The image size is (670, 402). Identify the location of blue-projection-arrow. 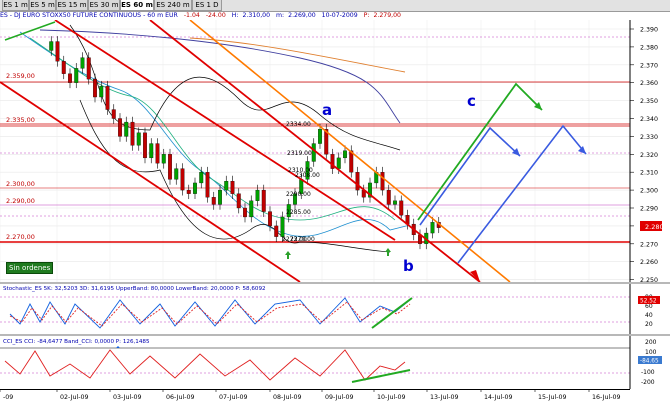
(470, 176).